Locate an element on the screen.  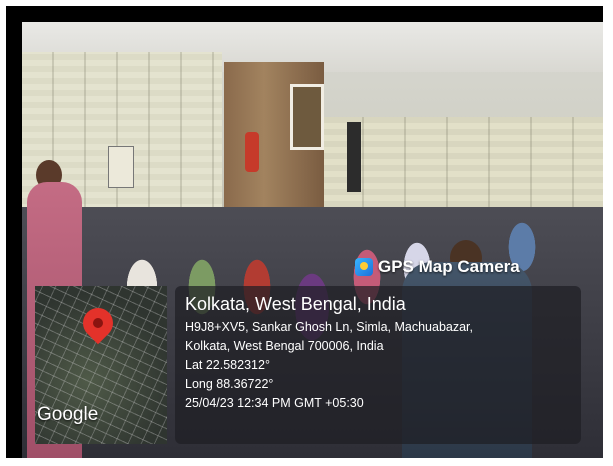
wall-portrait is located at coordinates (307, 117).